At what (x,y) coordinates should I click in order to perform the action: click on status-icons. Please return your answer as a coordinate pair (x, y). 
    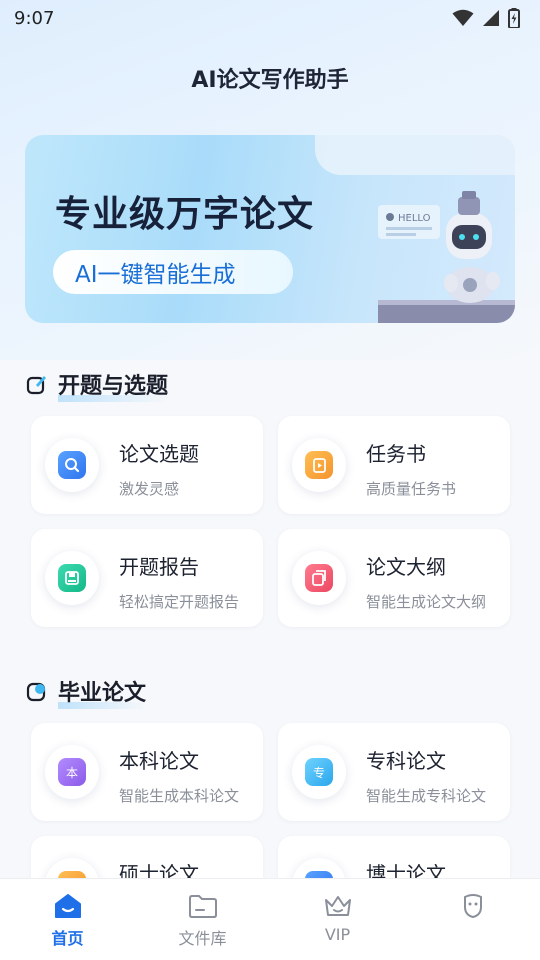
    Looking at the image, I should click on (486, 18).